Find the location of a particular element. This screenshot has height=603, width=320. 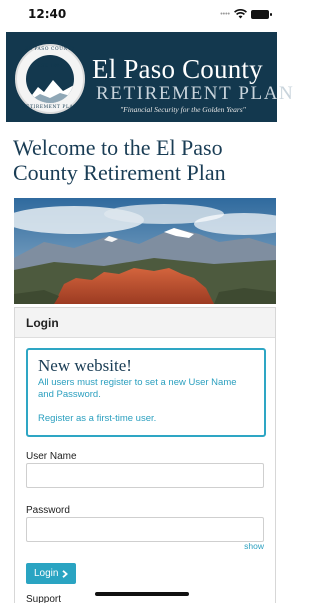

hero-image is located at coordinates (145, 251).